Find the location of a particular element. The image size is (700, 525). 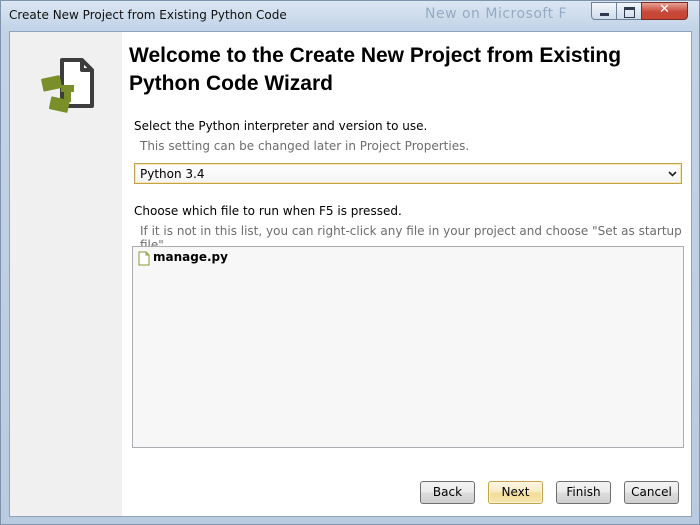

window-controls: ✕ is located at coordinates (642, 11).